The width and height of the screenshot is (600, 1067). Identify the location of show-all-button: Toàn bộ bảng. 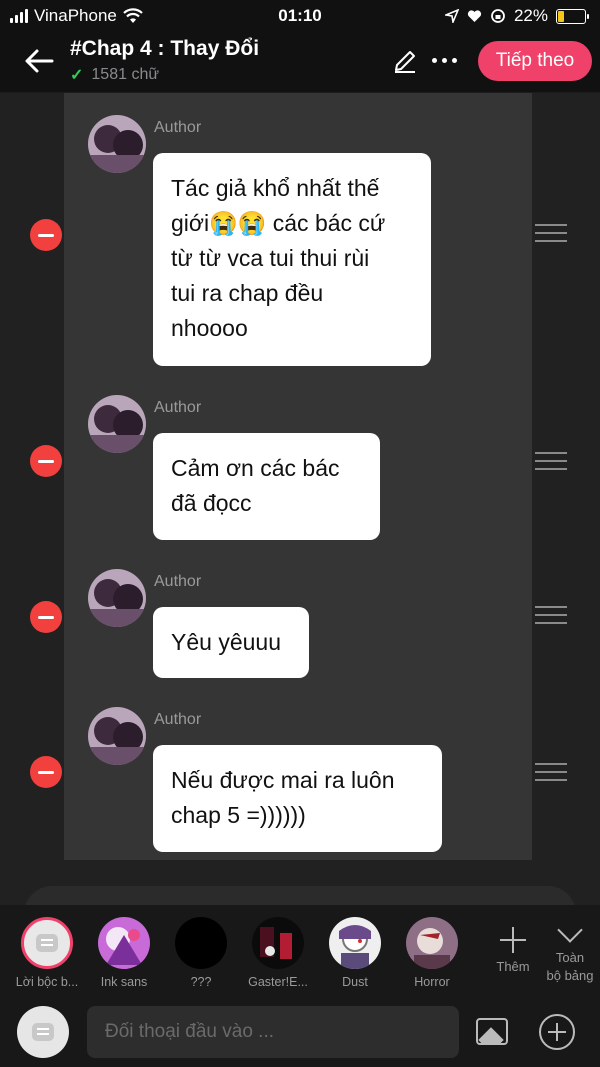
(570, 951).